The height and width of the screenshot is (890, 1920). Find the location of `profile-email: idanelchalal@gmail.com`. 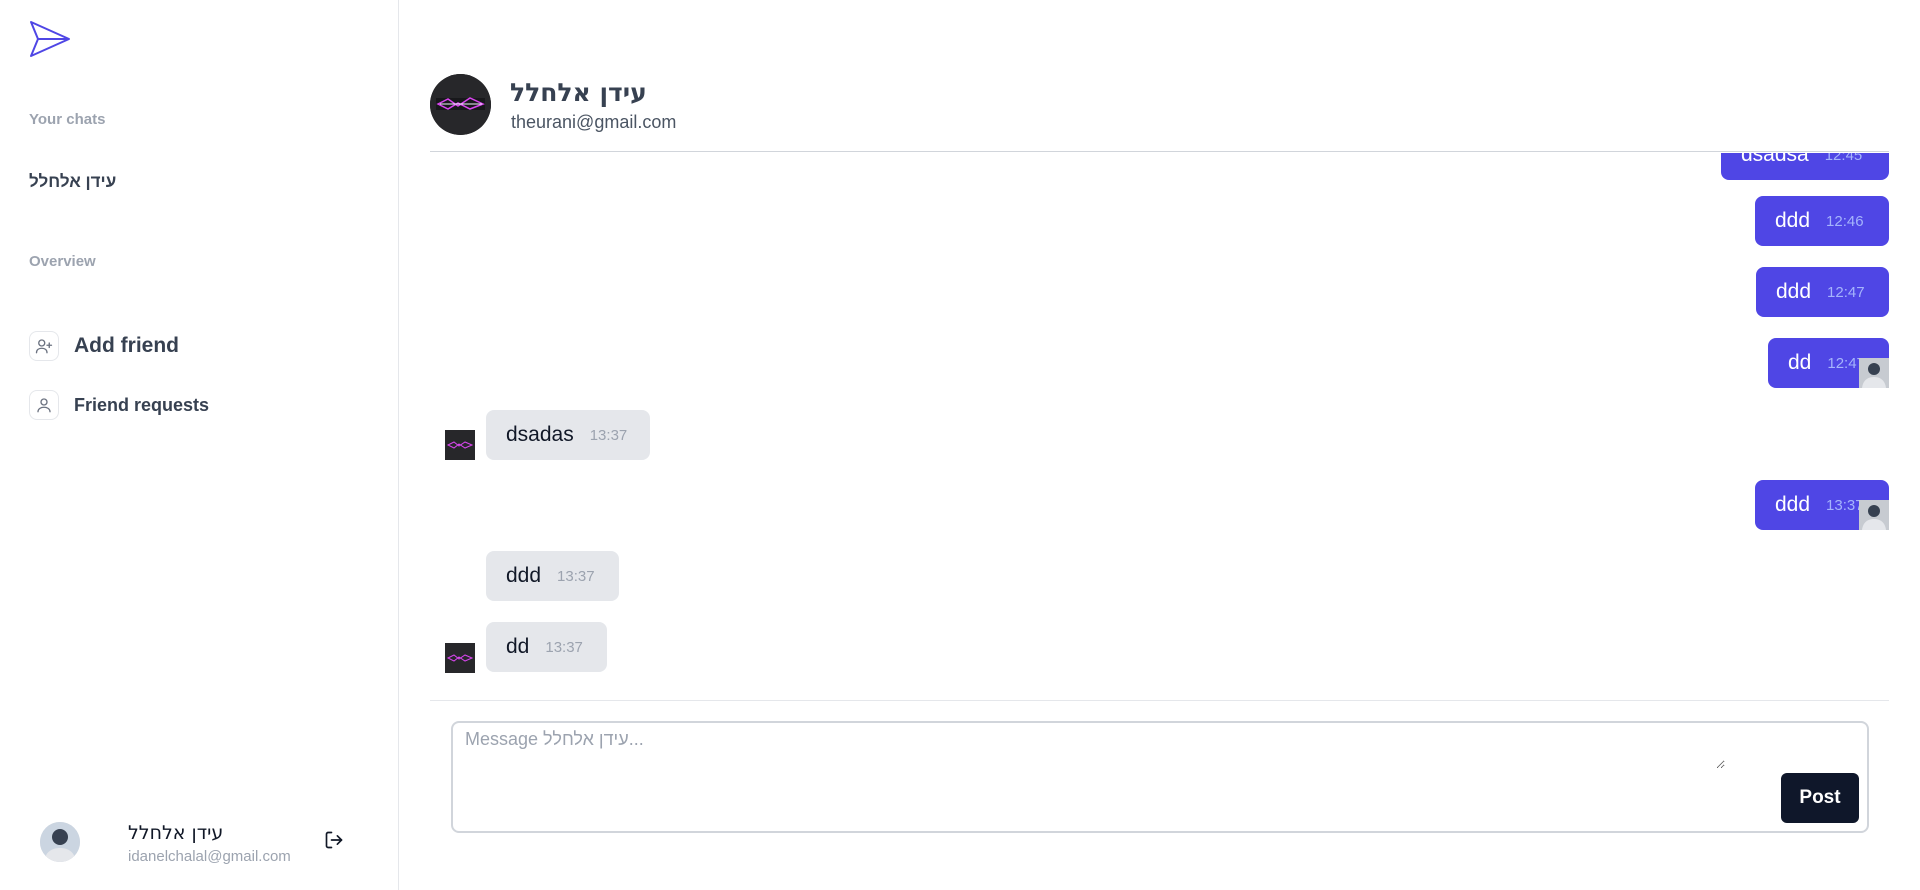

profile-email: idanelchalal@gmail.com is located at coordinates (209, 856).